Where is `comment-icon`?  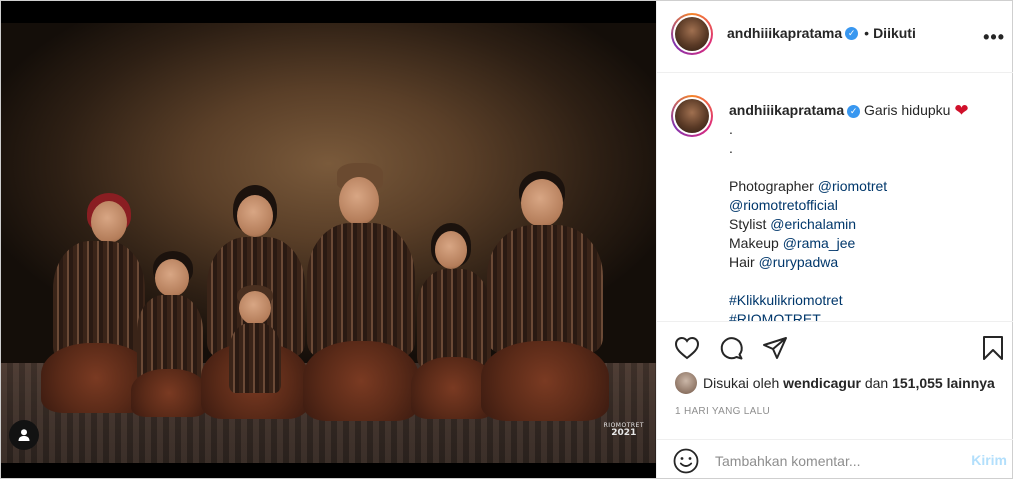 comment-icon is located at coordinates (731, 348).